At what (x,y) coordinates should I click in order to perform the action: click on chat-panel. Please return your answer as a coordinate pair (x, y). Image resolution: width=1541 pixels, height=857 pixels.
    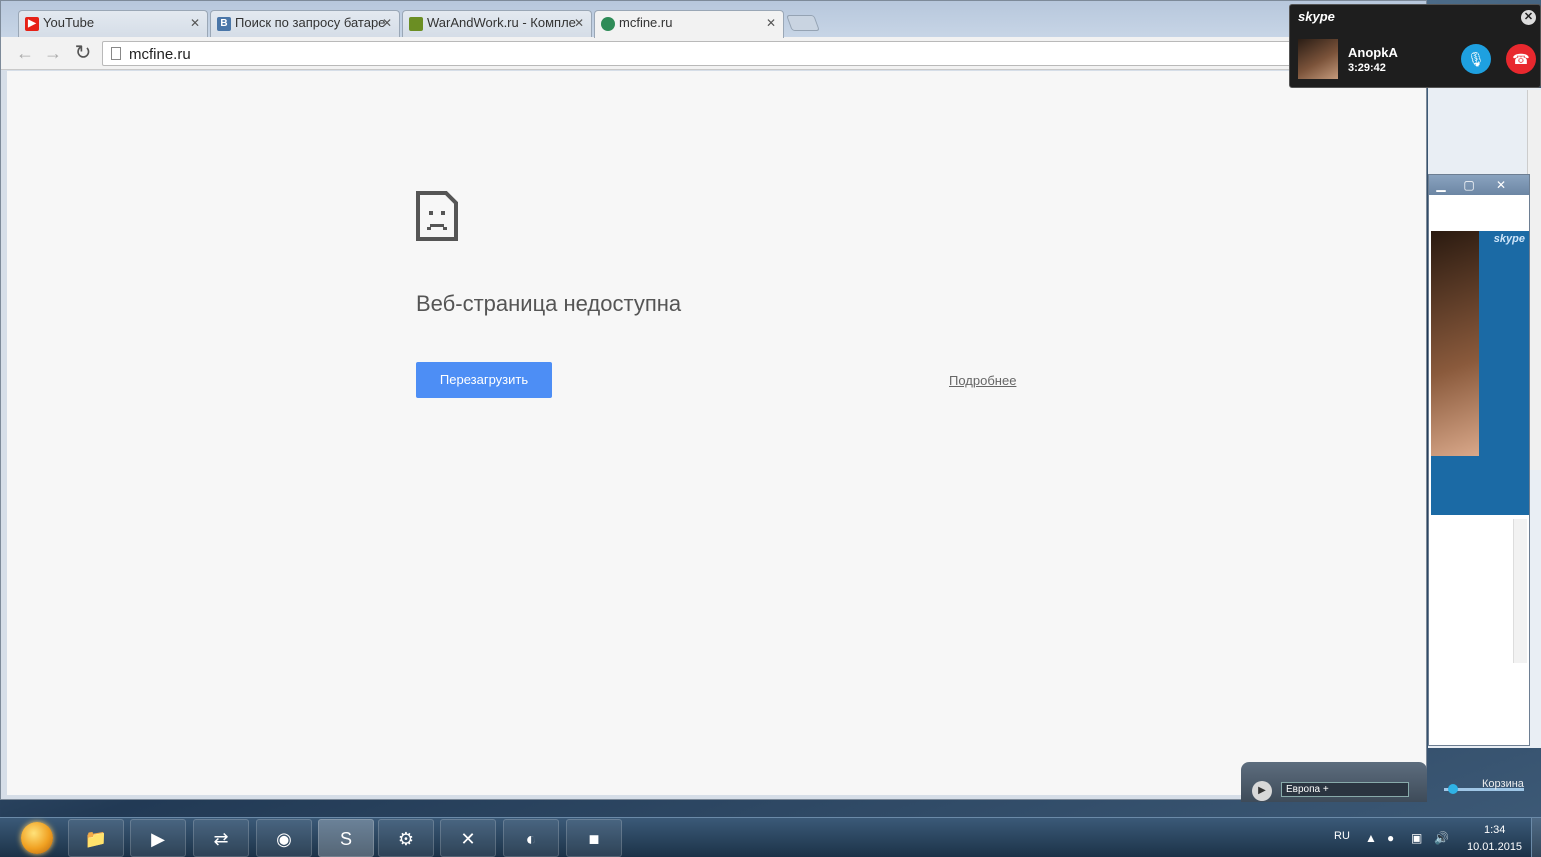
    Looking at the image, I should click on (1480, 592).